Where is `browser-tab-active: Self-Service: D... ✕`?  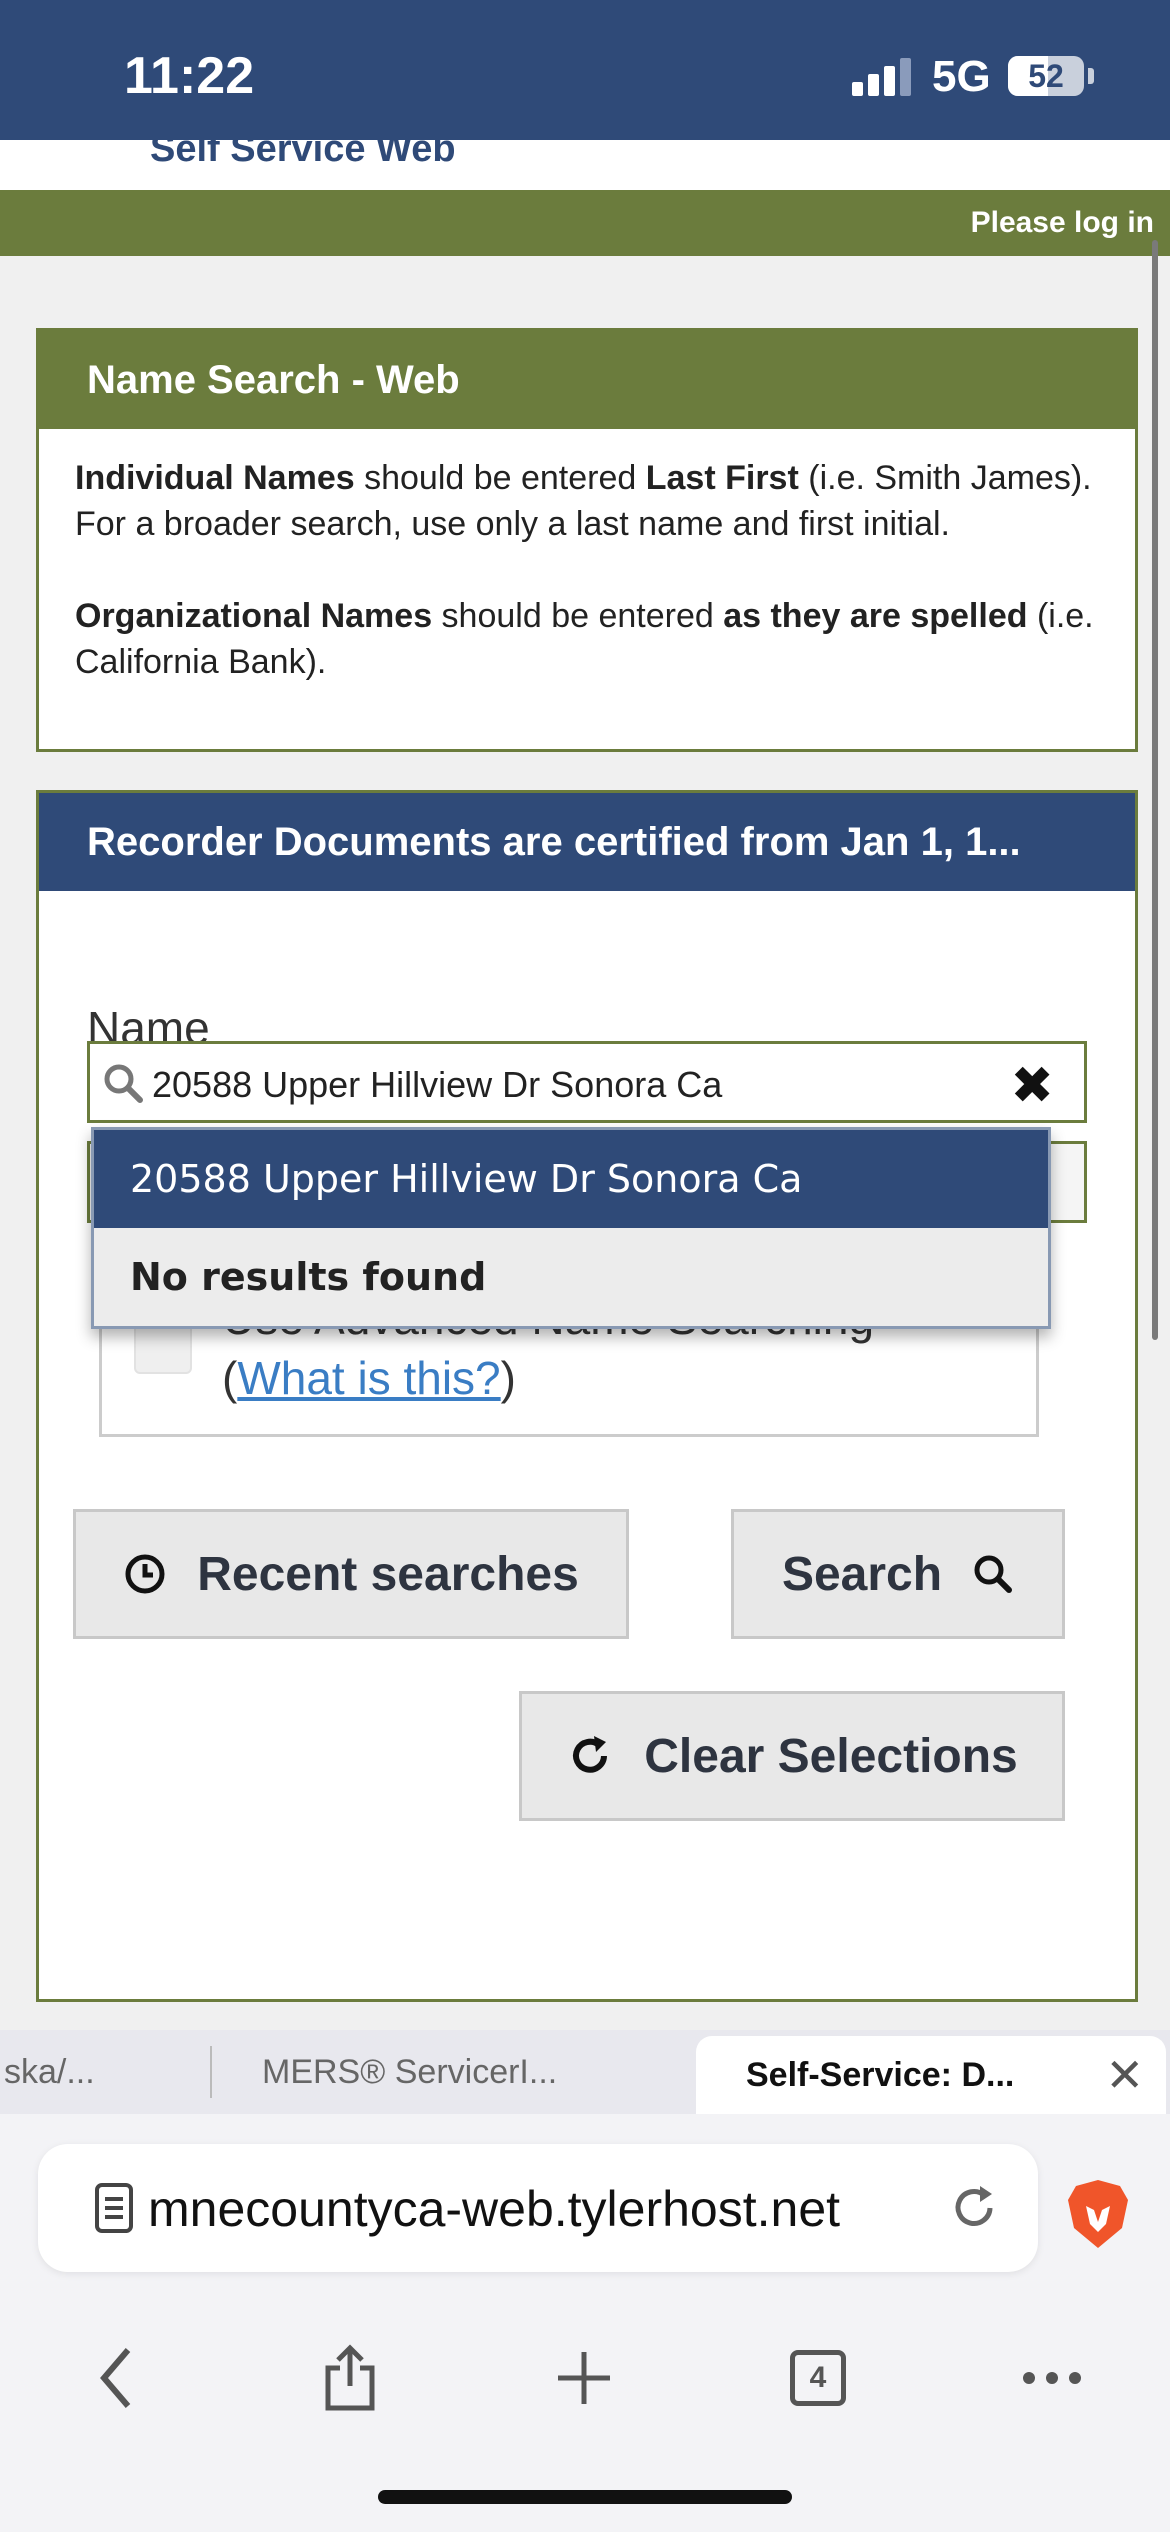
browser-tab-active: Self-Service: D... ✕ is located at coordinates (931, 2075).